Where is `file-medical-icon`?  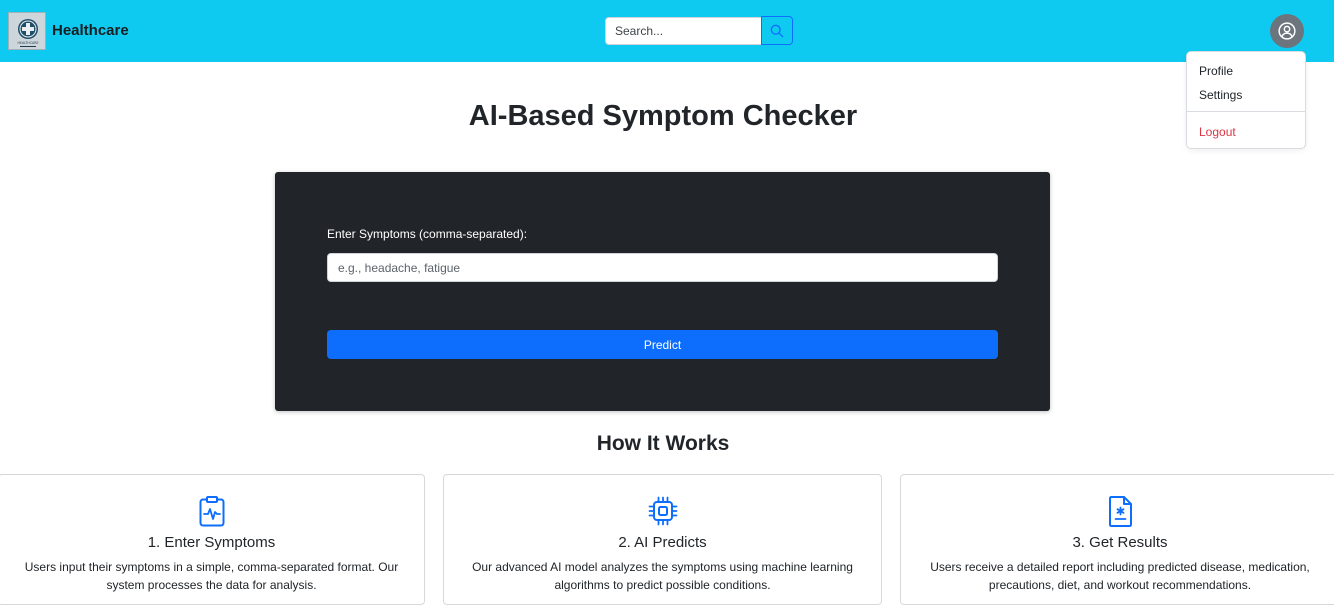
file-medical-icon is located at coordinates (1120, 511).